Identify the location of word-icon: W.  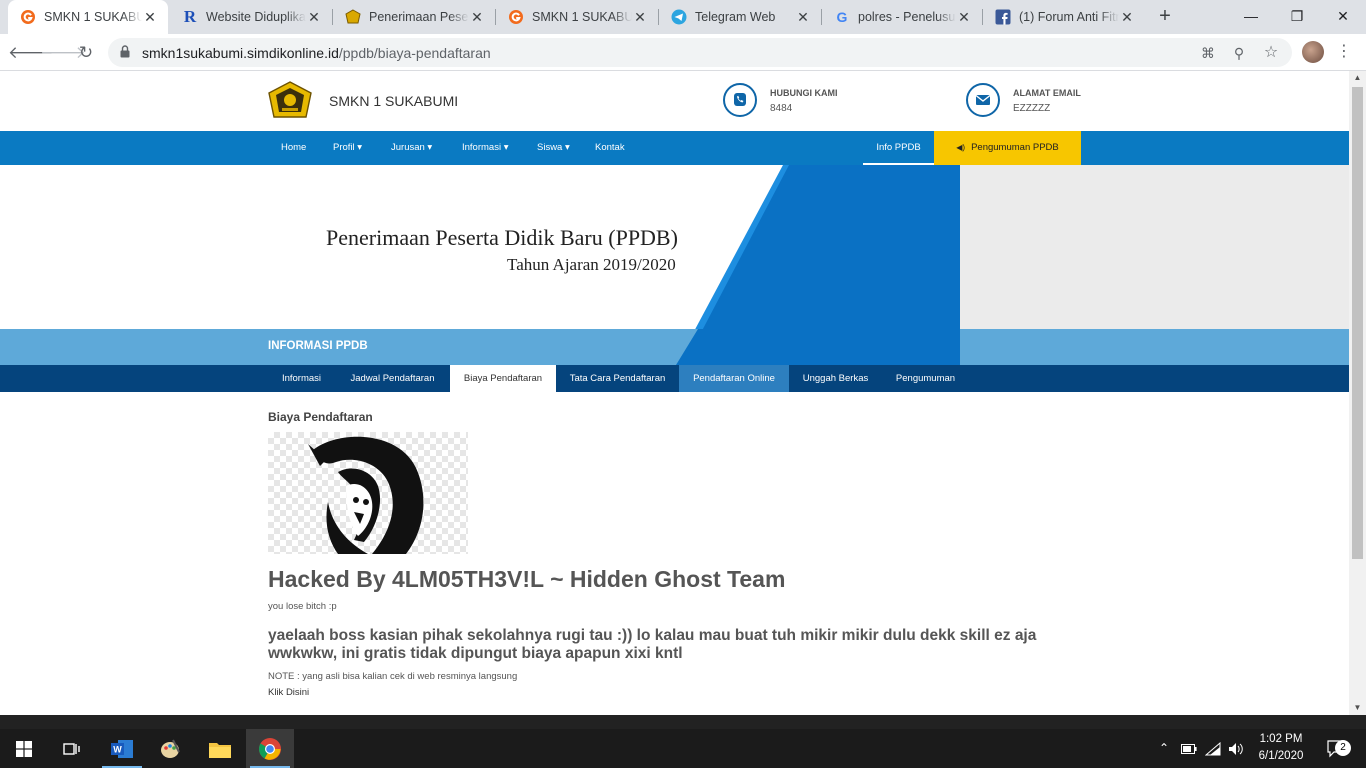
(122, 748).